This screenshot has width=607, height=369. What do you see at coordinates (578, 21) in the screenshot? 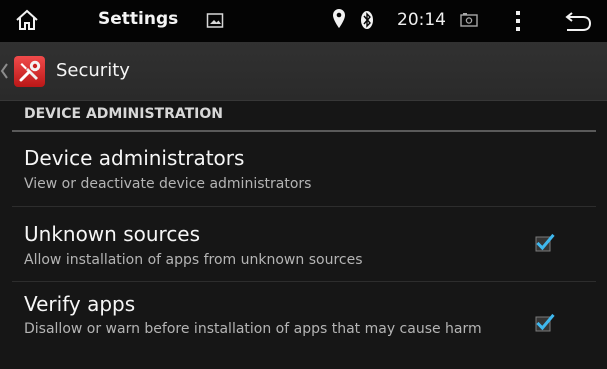
I see `back-icon` at bounding box center [578, 21].